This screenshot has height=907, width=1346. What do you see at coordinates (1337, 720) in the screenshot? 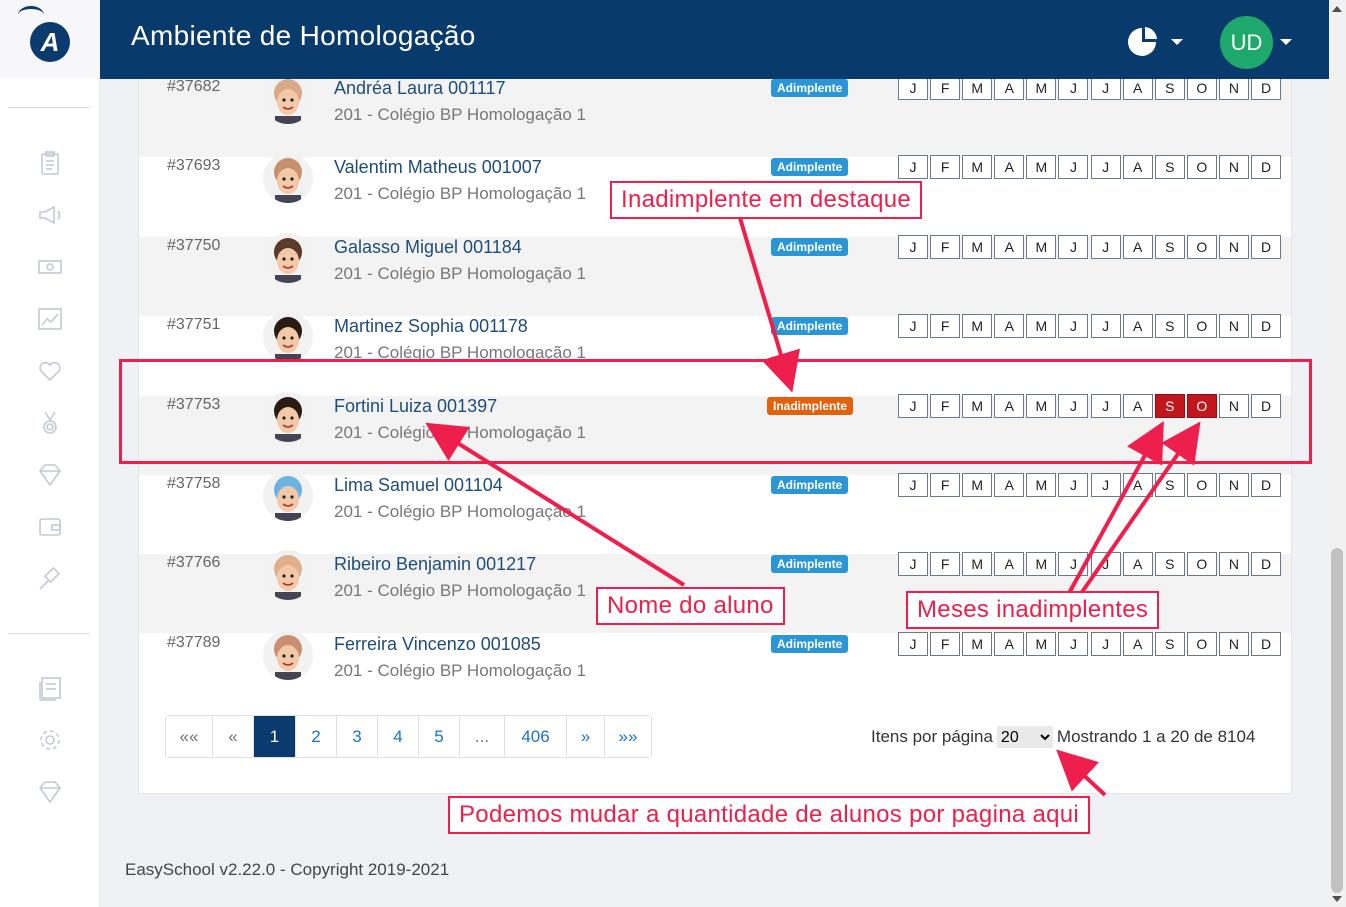
I see `scroll-thumb` at bounding box center [1337, 720].